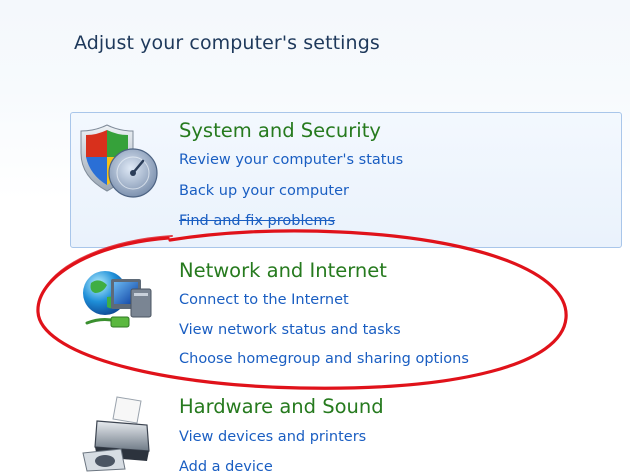  Describe the element at coordinates (283, 270) in the screenshot. I see `category-title: Network and Internet` at that location.